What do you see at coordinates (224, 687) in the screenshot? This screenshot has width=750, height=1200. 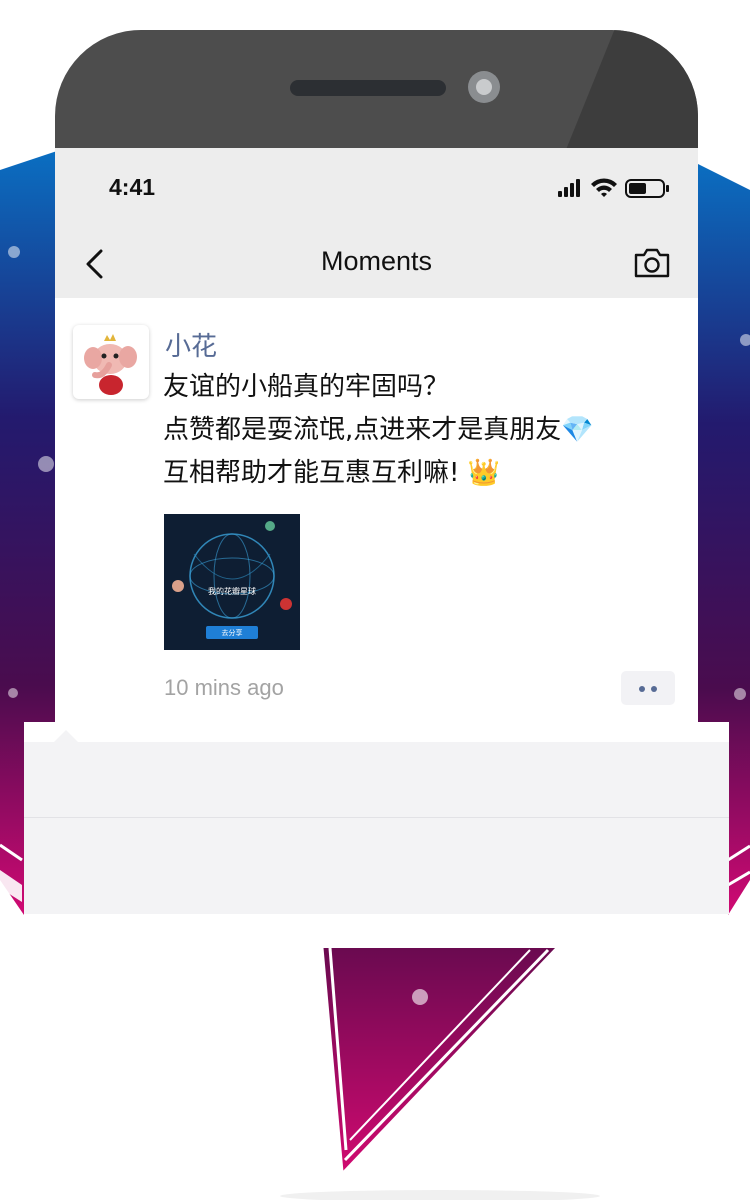 I see `post-timestamp: 10 mins ago` at bounding box center [224, 687].